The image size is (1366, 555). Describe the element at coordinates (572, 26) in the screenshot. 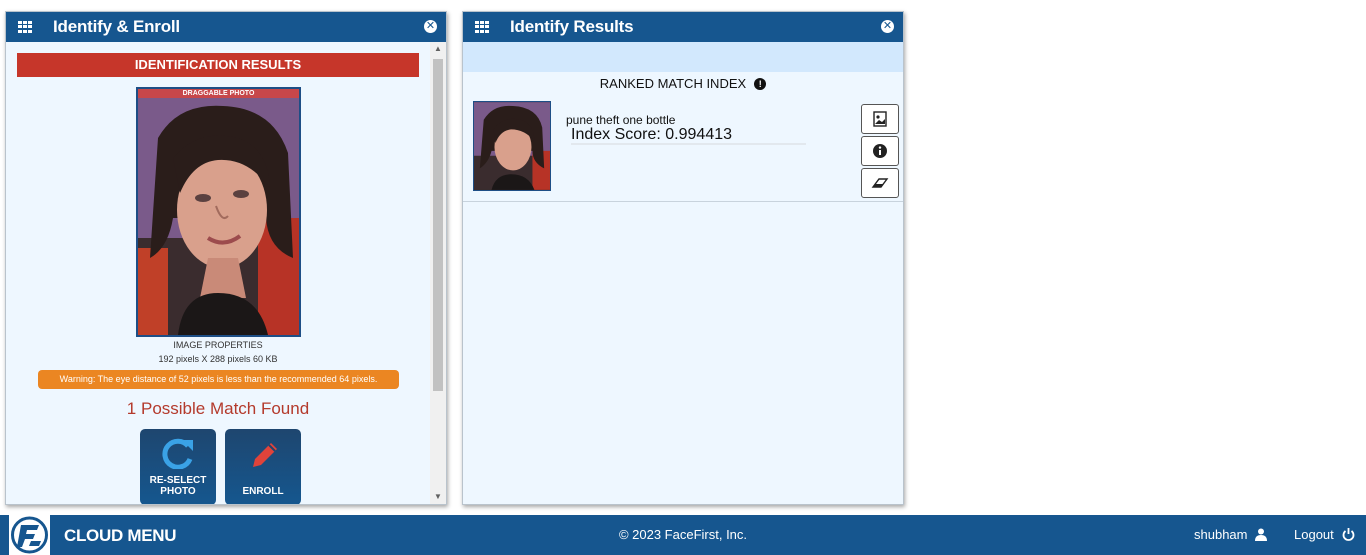

I see `panel-title: Identify Results` at that location.